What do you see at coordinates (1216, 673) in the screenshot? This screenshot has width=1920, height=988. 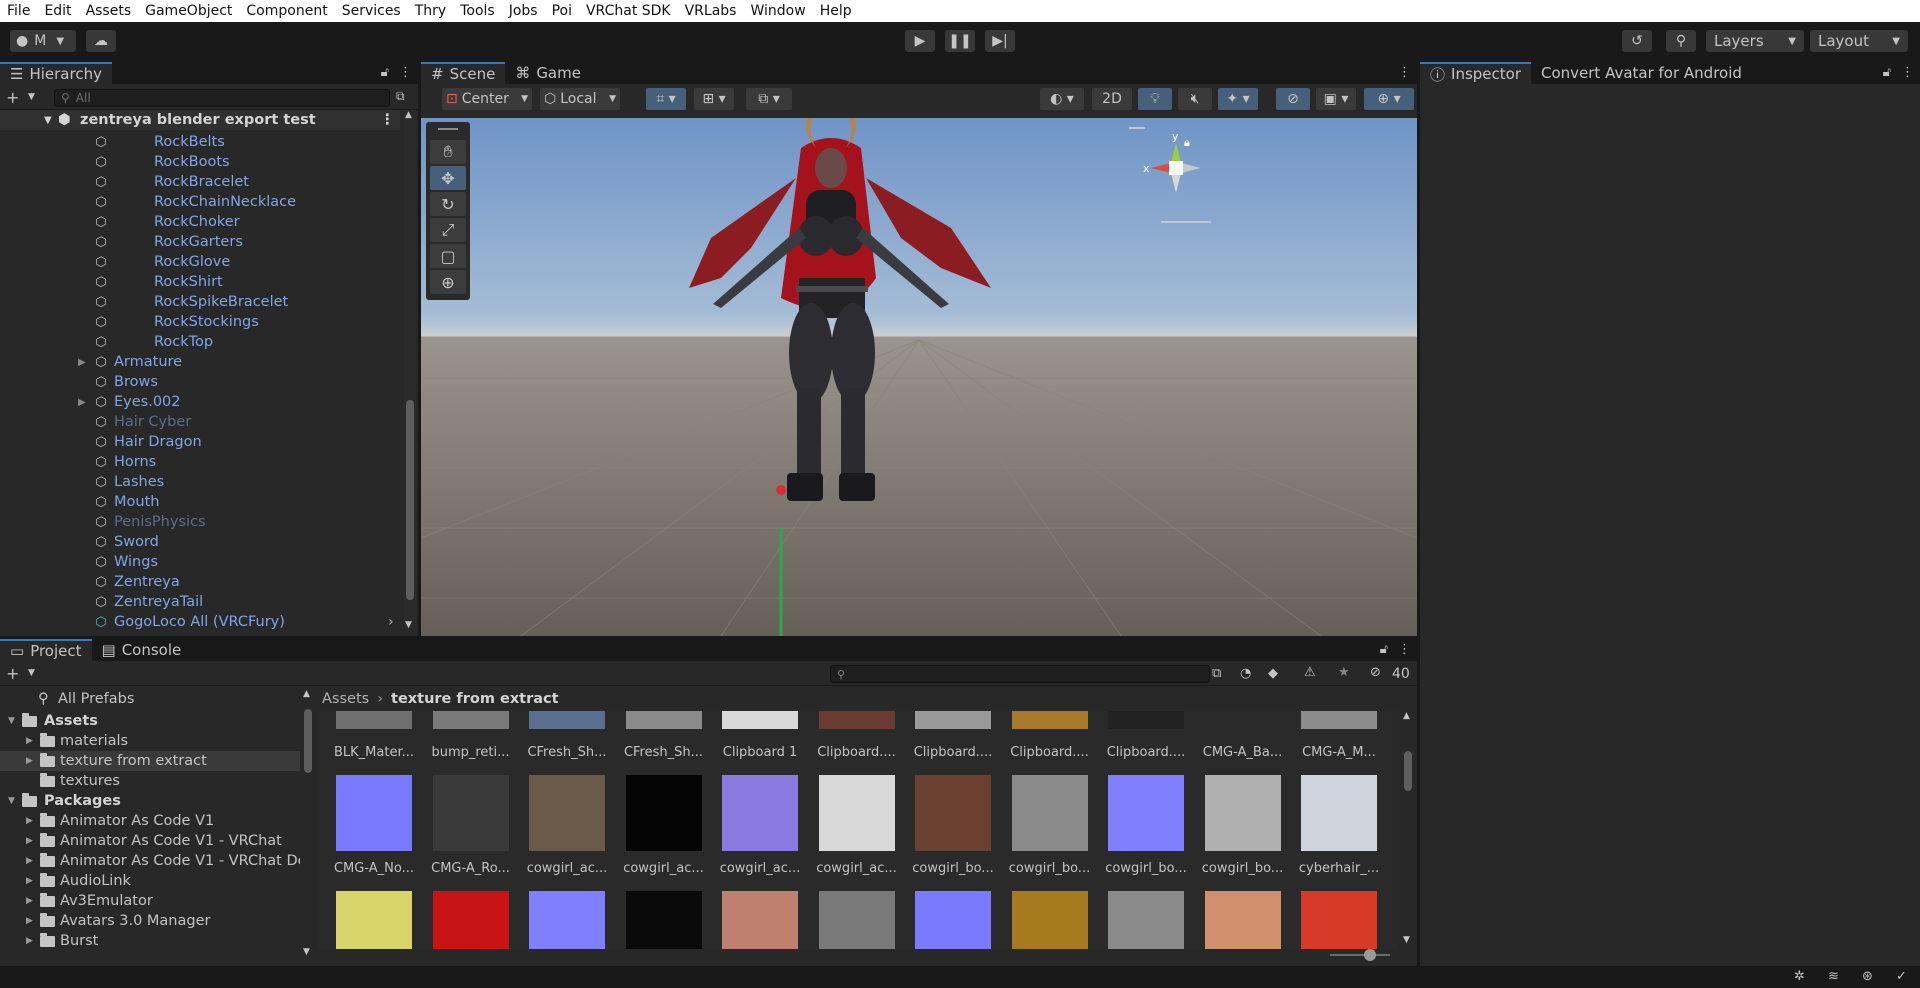 I see `search-by-type-icon: ⧉` at bounding box center [1216, 673].